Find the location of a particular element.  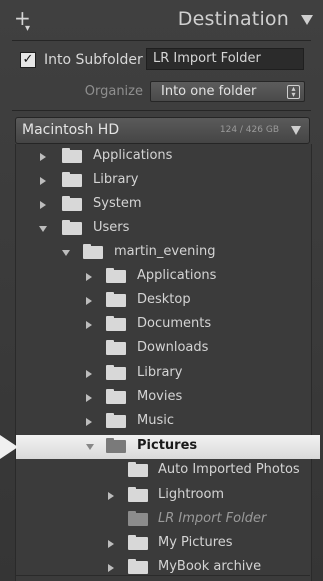

folder-label: Desktop is located at coordinates (164, 299).